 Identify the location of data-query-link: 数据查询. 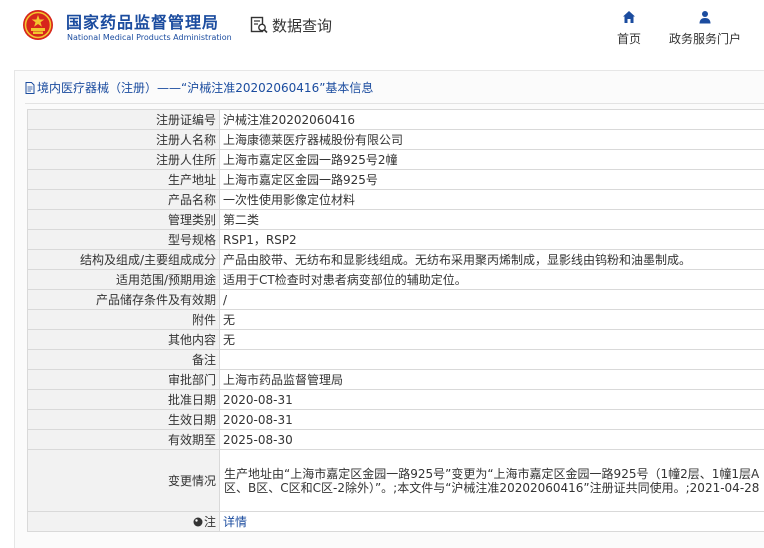
(291, 25).